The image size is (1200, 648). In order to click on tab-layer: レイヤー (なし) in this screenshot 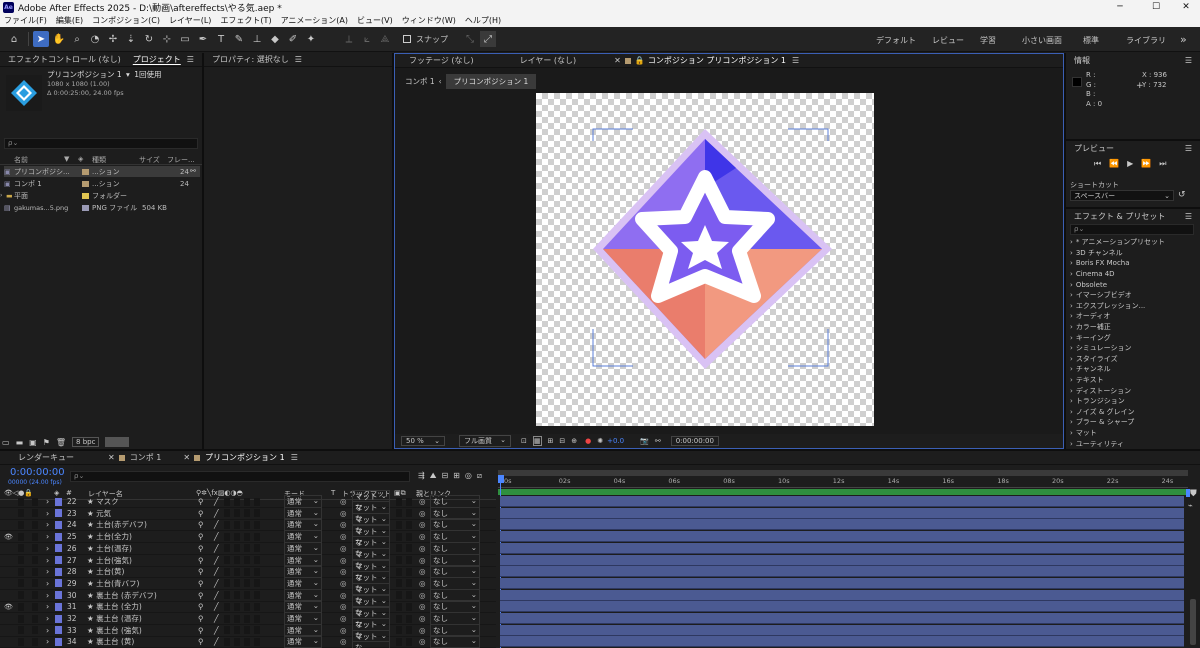, I will do `click(548, 60)`.